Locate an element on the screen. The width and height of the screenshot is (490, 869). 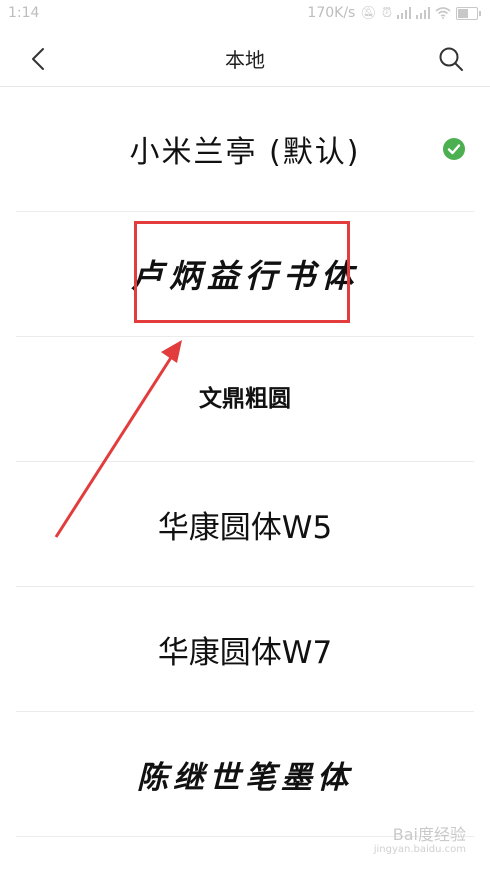
watermark: Bai度经验 jingyan.baidu.com is located at coordinates (420, 840).